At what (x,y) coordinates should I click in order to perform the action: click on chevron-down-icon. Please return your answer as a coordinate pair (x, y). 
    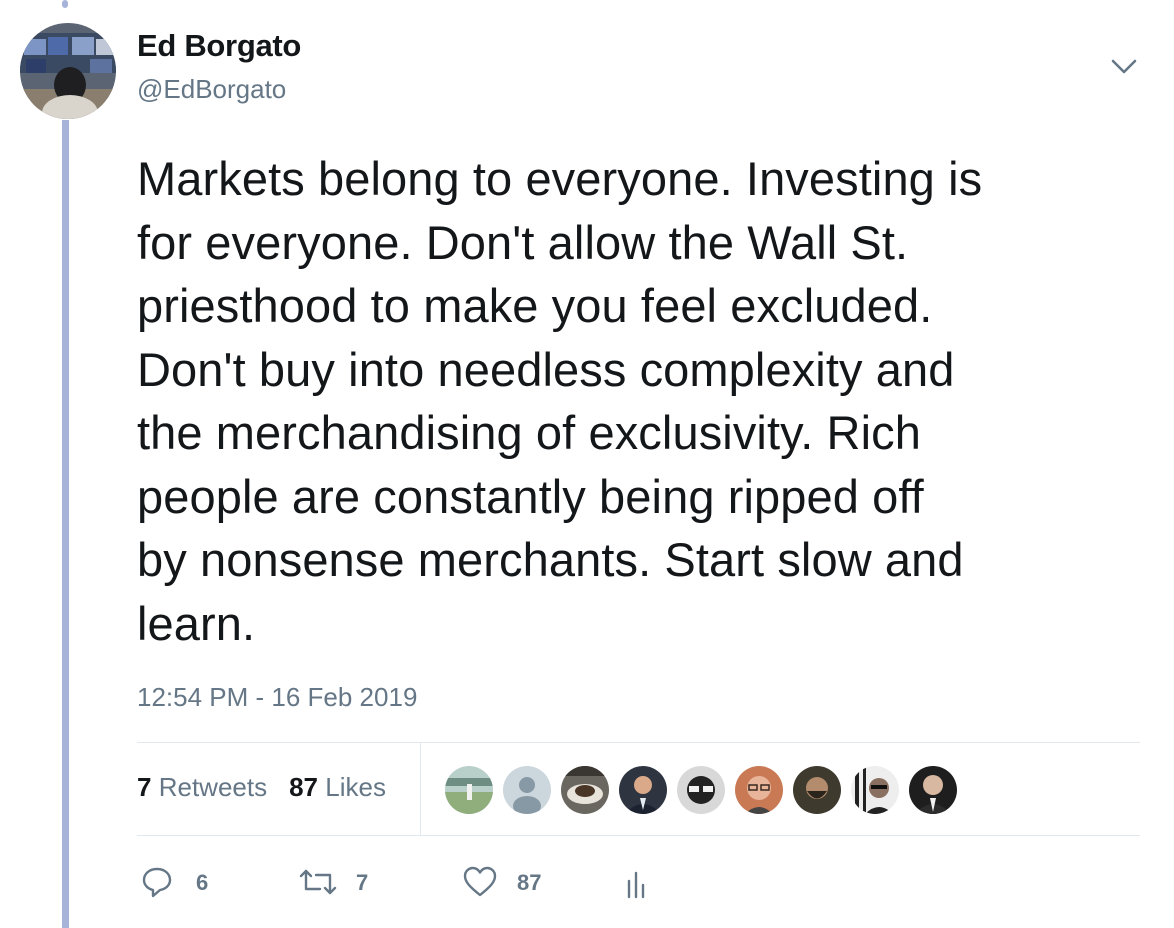
    Looking at the image, I should click on (1124, 66).